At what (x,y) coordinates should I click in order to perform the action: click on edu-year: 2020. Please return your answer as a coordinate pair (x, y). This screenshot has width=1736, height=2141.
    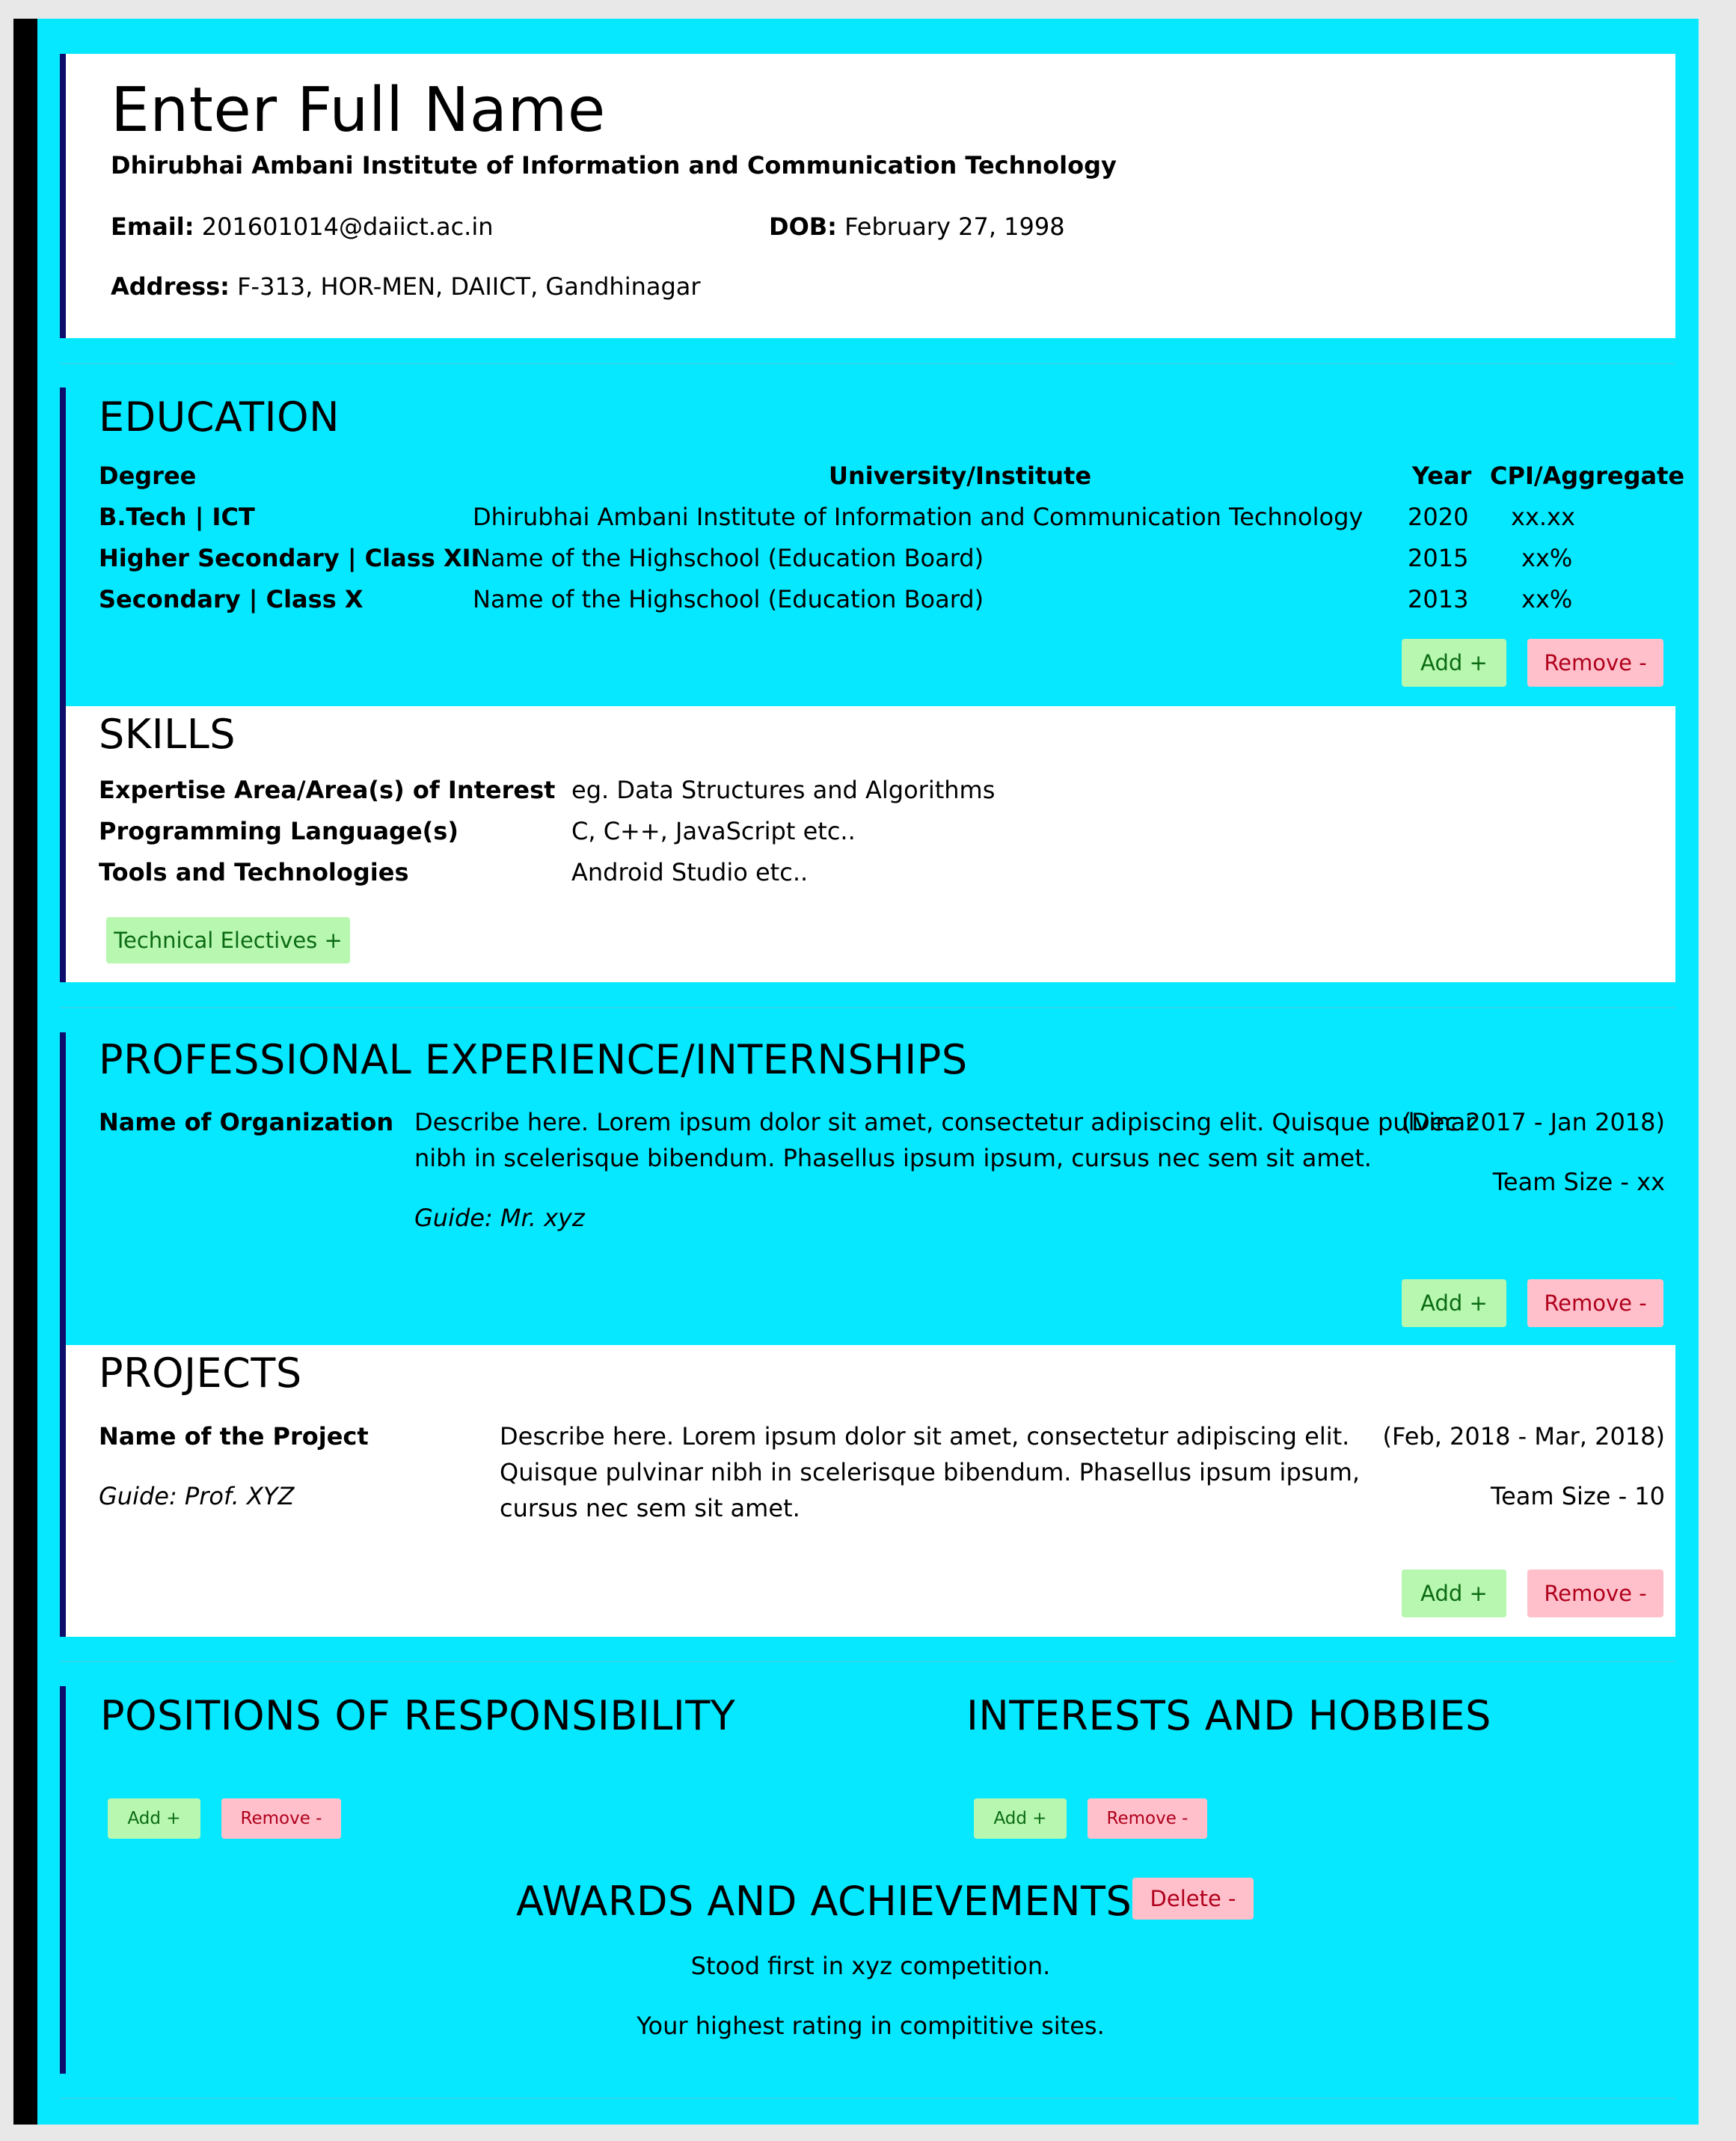
    Looking at the image, I should click on (1438, 517).